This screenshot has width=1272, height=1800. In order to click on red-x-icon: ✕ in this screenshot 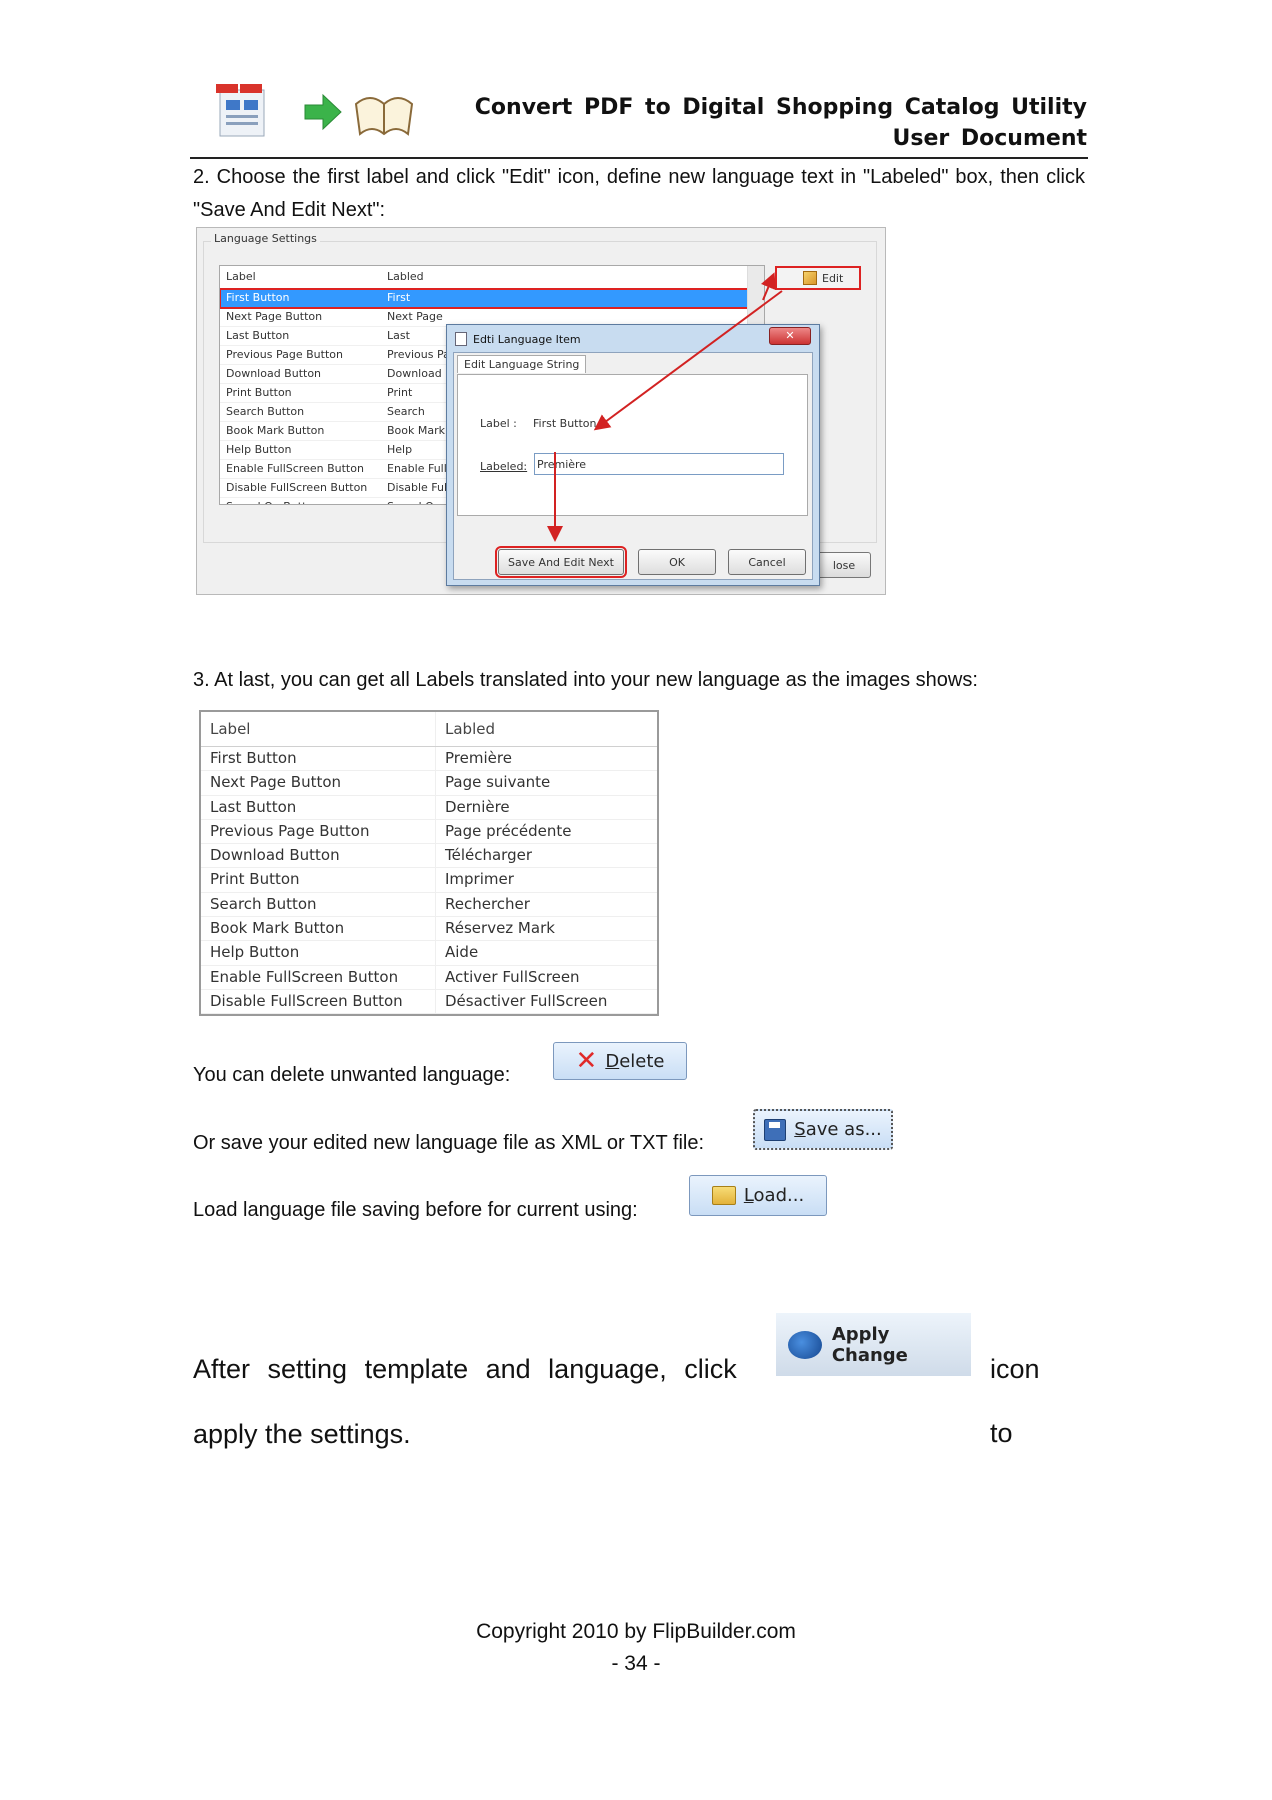, I will do `click(586, 1061)`.